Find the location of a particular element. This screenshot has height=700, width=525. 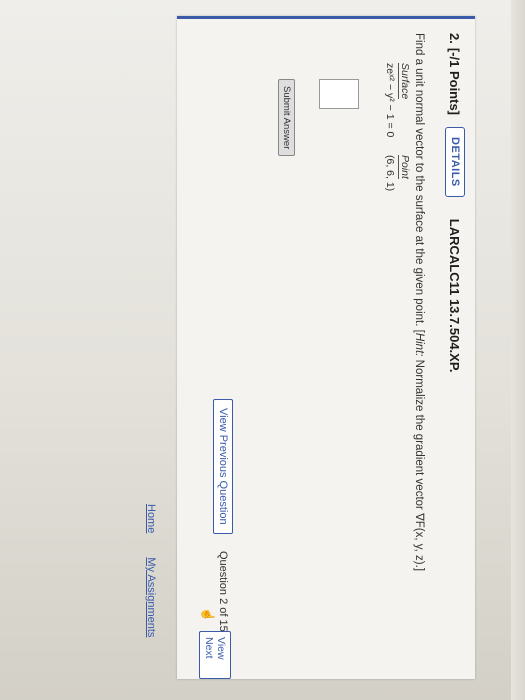

submit-answer-button: Submit Answer is located at coordinates (286, 118).